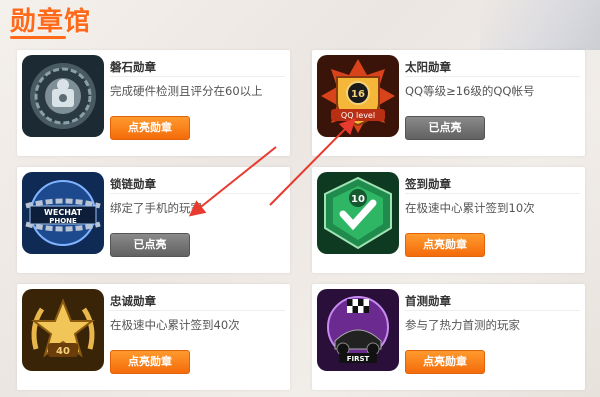  I want to click on medal-description: QQ等级≥16级的QQ帐号, so click(470, 91).